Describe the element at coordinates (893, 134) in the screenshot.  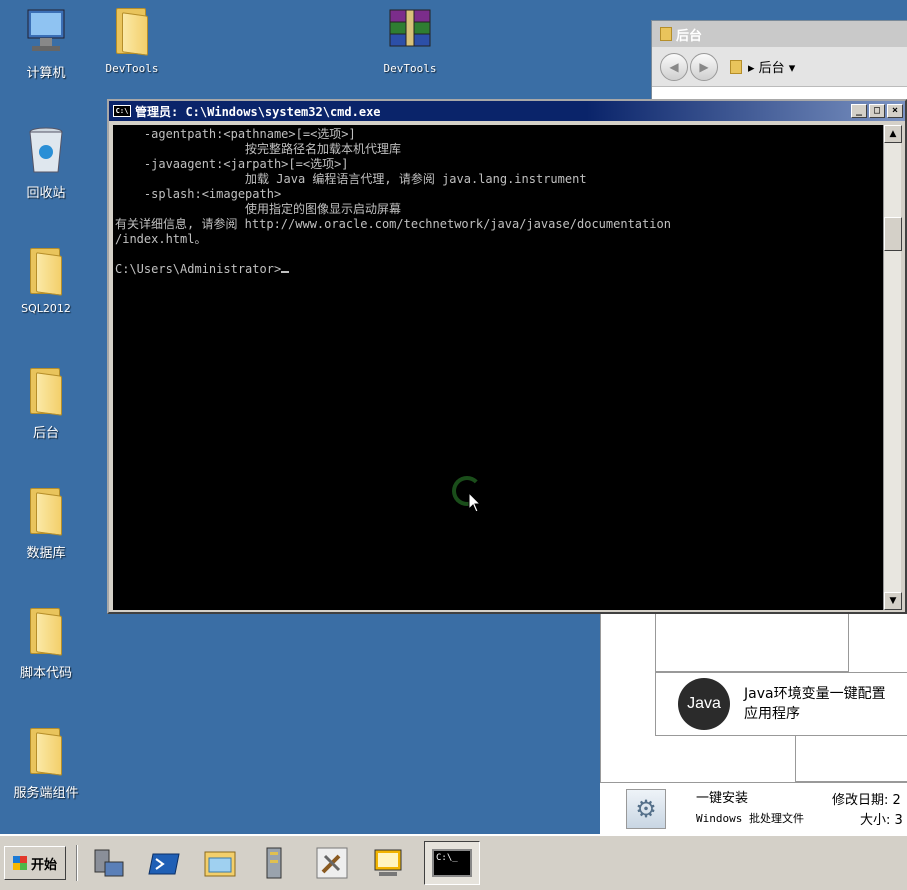
I see `scroll-up-arrow-icon: ▲` at that location.